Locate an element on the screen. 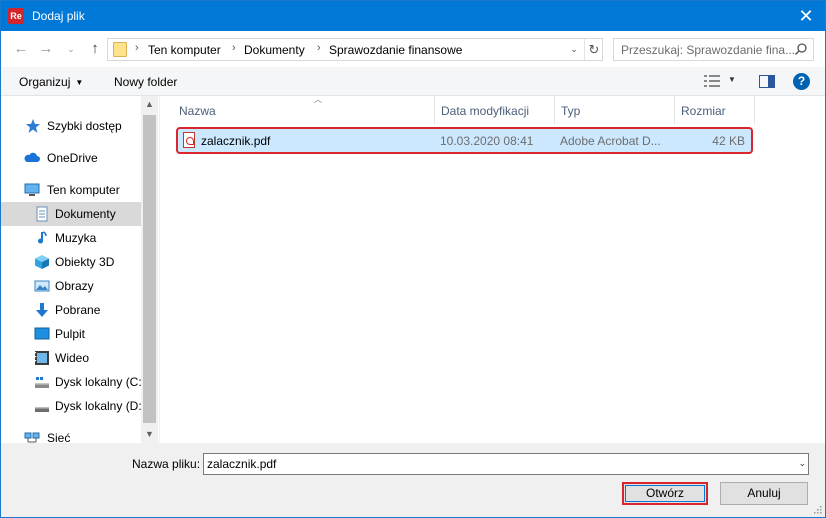 The width and height of the screenshot is (826, 518). sidebar-item-pobrane: Pobrane is located at coordinates (71, 310).